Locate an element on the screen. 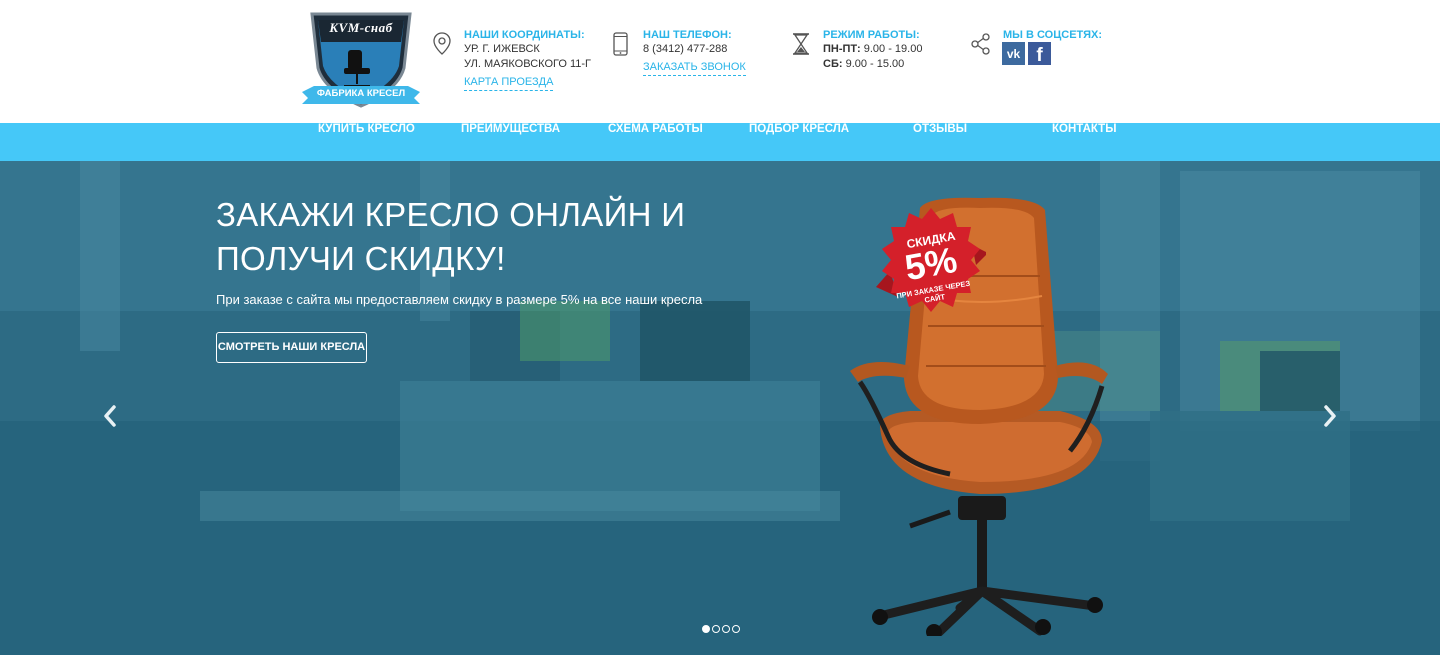 The width and height of the screenshot is (1440, 655). phone-number: 8 (3412) 477-288 is located at coordinates (694, 49).